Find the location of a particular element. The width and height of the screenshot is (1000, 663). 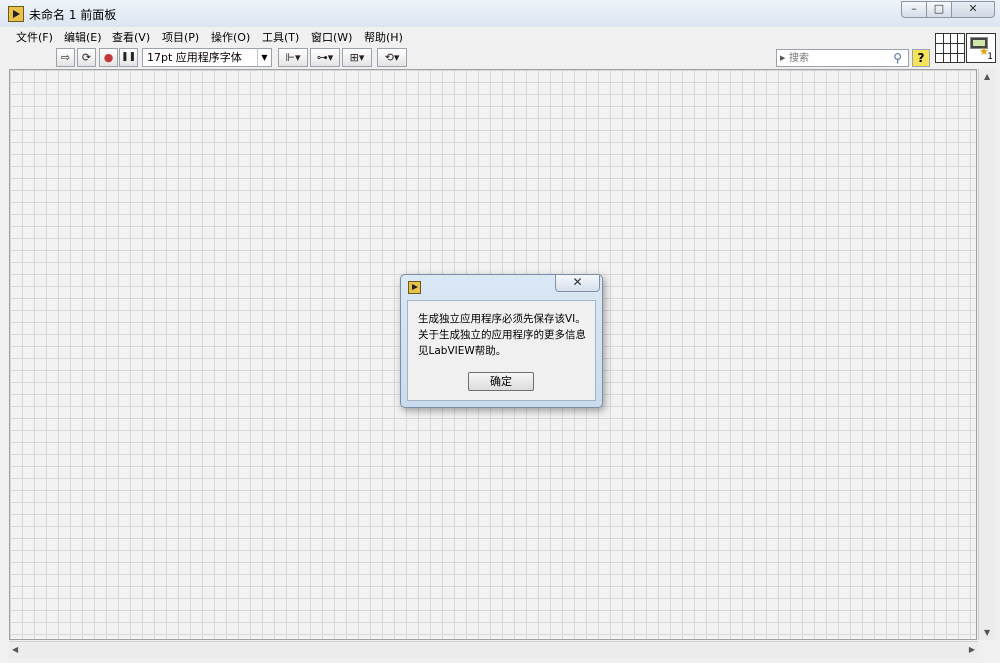

run-continuously-icon: ⟳ is located at coordinates (86, 57).